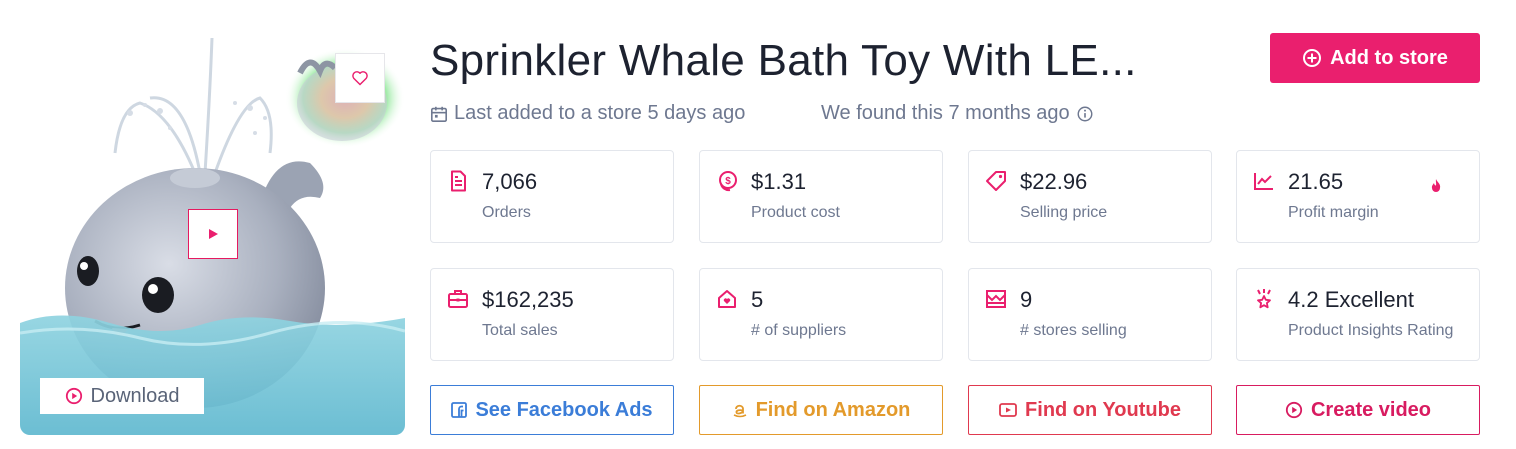 The width and height of the screenshot is (1516, 449). What do you see at coordinates (1333, 212) in the screenshot?
I see `stat-label: Profit margin` at bounding box center [1333, 212].